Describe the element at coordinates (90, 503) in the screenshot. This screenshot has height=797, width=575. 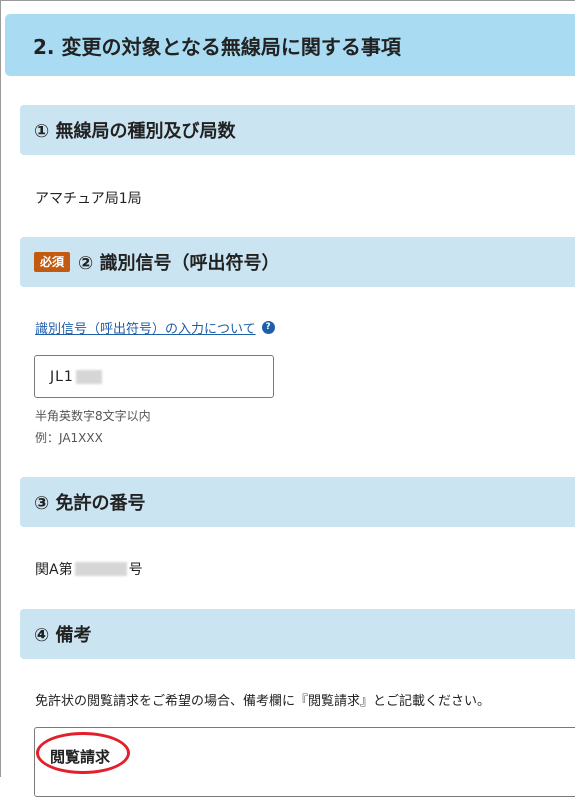
I see `section-title: ③ 免許の番号` at that location.